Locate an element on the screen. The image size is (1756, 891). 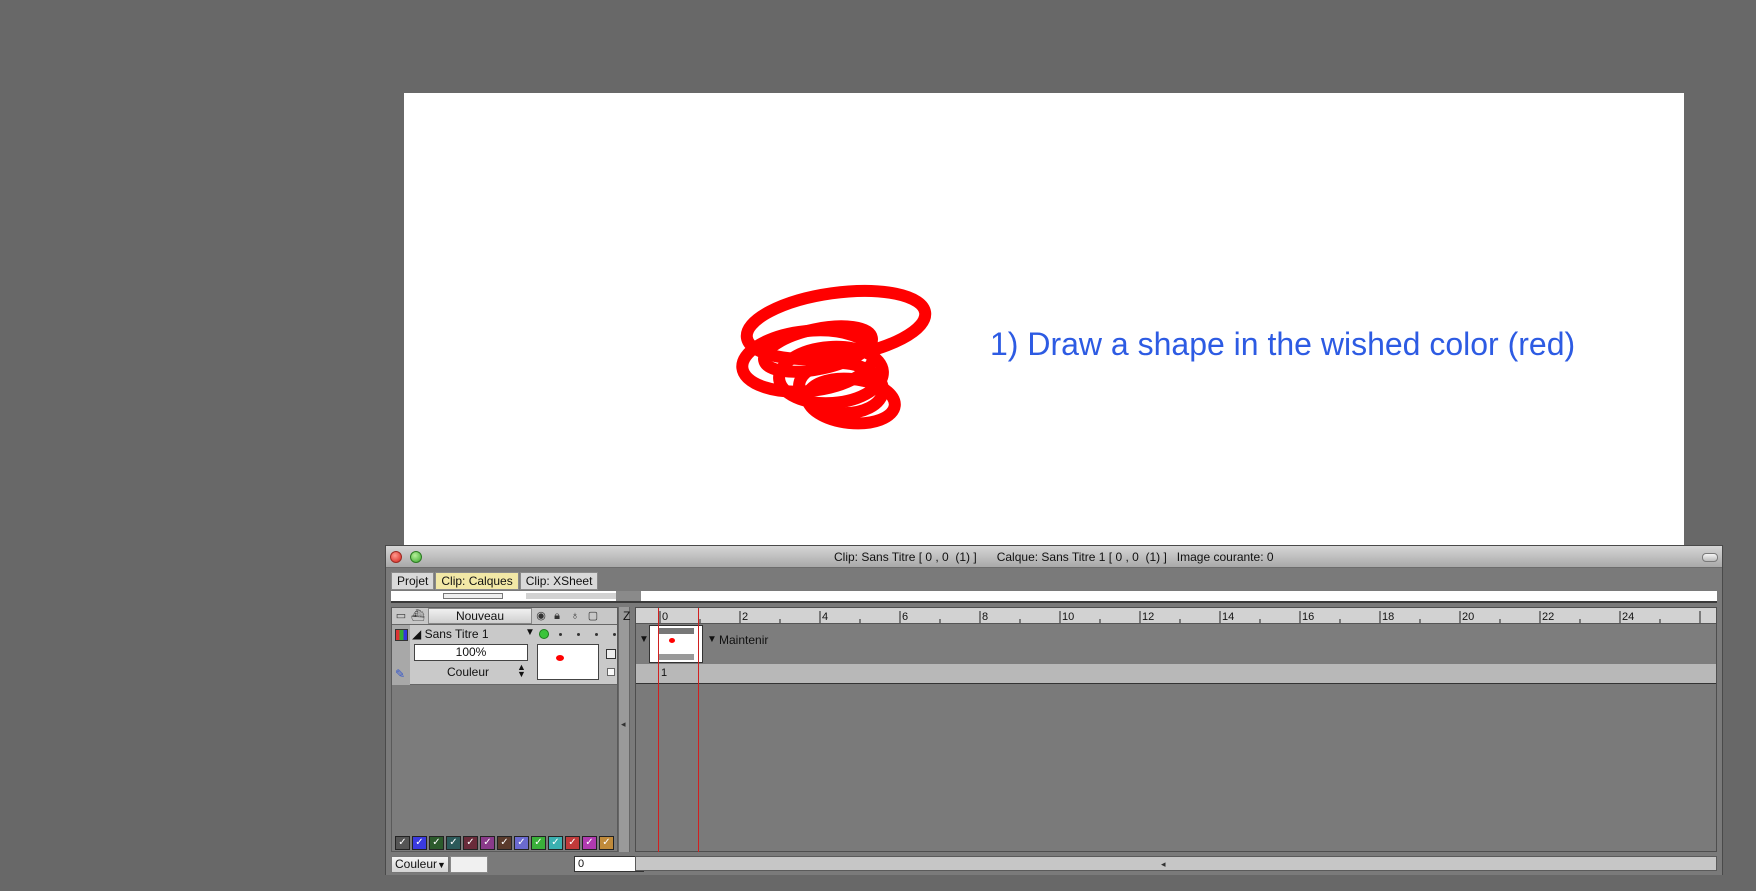
layer-dropdown-icon: ▼ is located at coordinates (530, 632).